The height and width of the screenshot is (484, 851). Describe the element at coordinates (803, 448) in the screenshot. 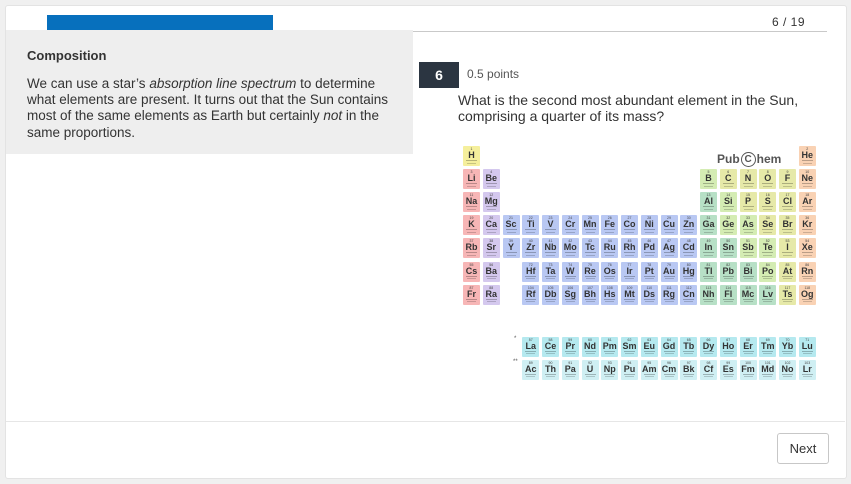

I see `next-button: Next` at that location.